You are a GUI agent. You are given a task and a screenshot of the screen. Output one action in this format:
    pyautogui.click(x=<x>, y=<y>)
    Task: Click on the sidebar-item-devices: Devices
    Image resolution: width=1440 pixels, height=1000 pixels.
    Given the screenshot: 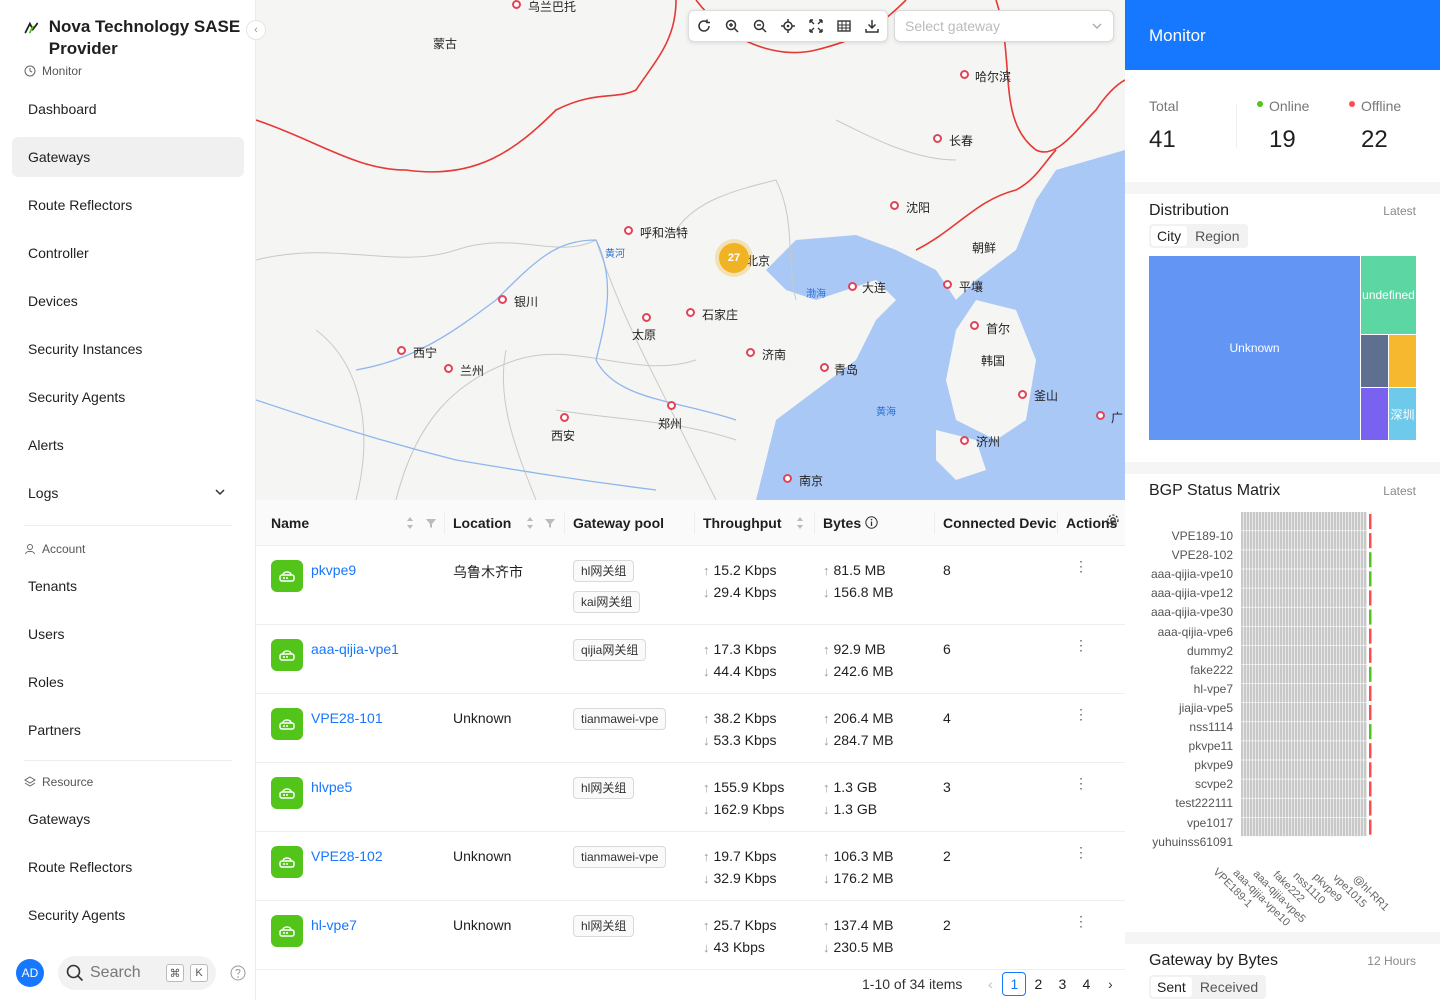 What is the action you would take?
    pyautogui.click(x=128, y=301)
    